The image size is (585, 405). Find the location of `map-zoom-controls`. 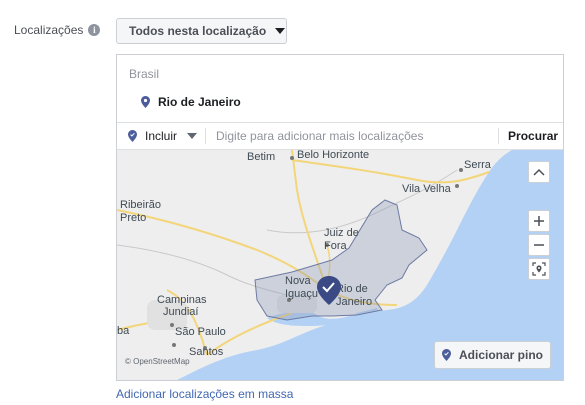

map-zoom-controls is located at coordinates (539, 246).